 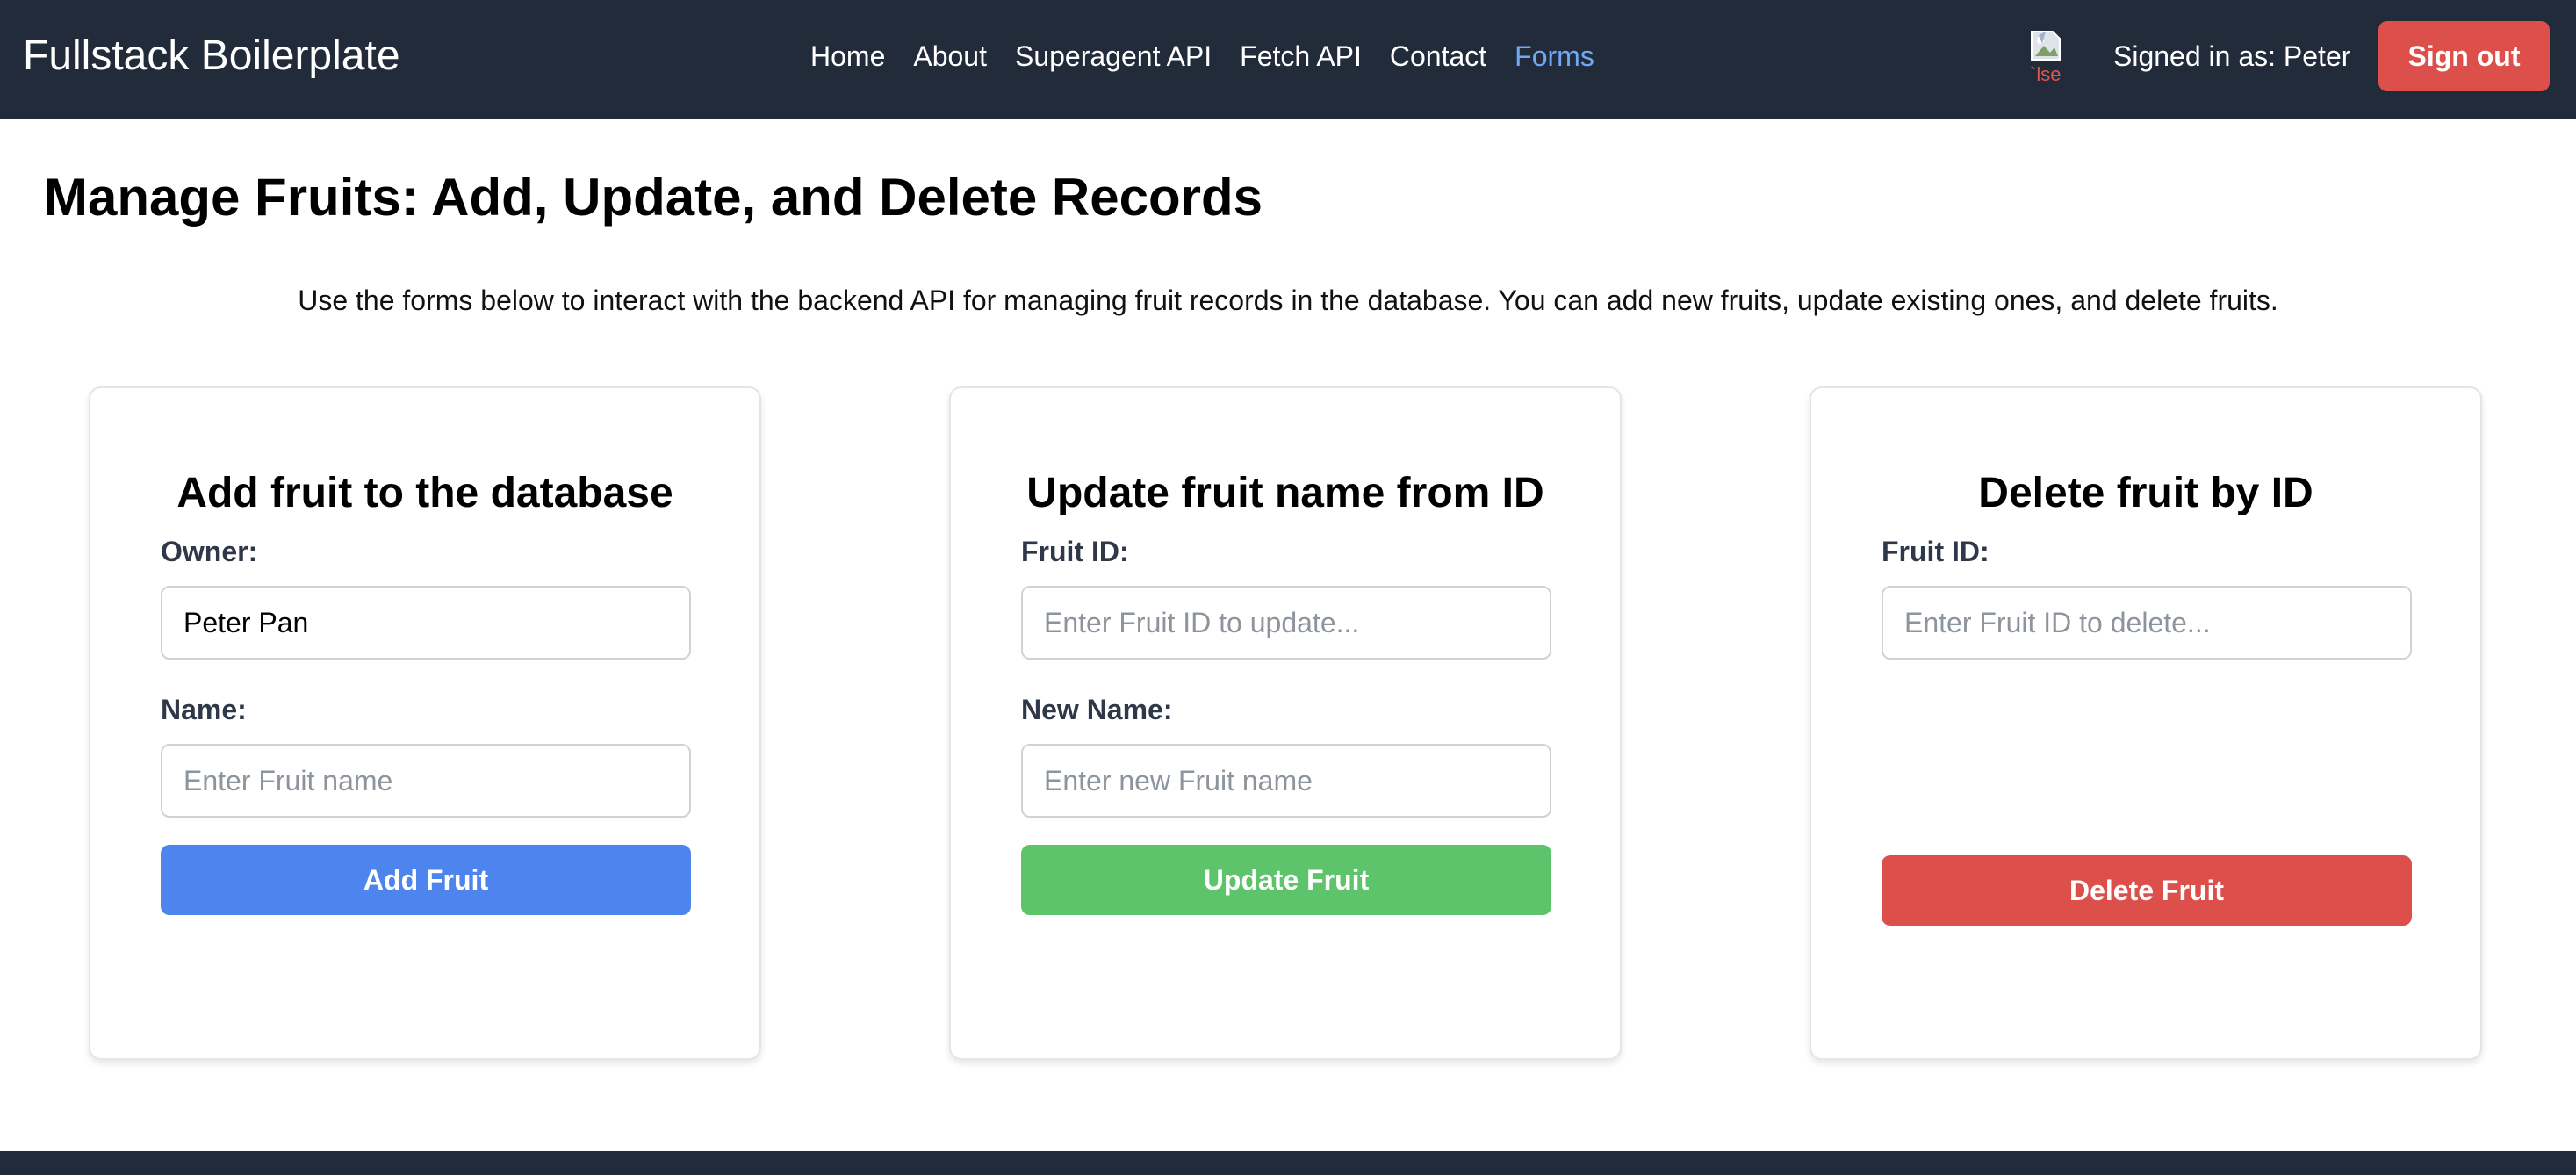 What do you see at coordinates (204, 710) in the screenshot?
I see `name-label: Name:` at bounding box center [204, 710].